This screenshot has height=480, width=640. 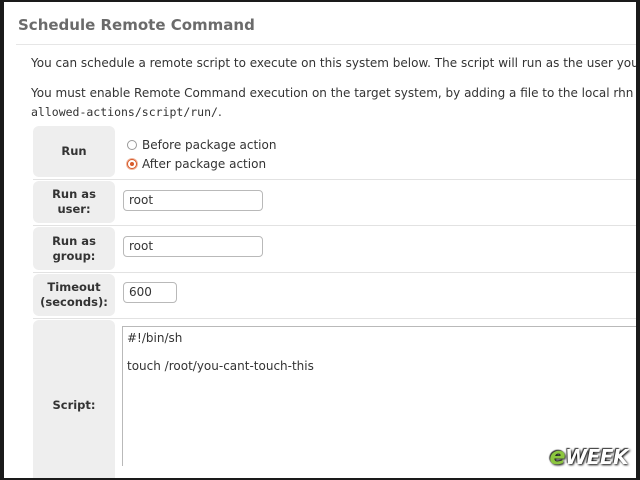 I want to click on run-as-group-input: root, so click(x=193, y=246).